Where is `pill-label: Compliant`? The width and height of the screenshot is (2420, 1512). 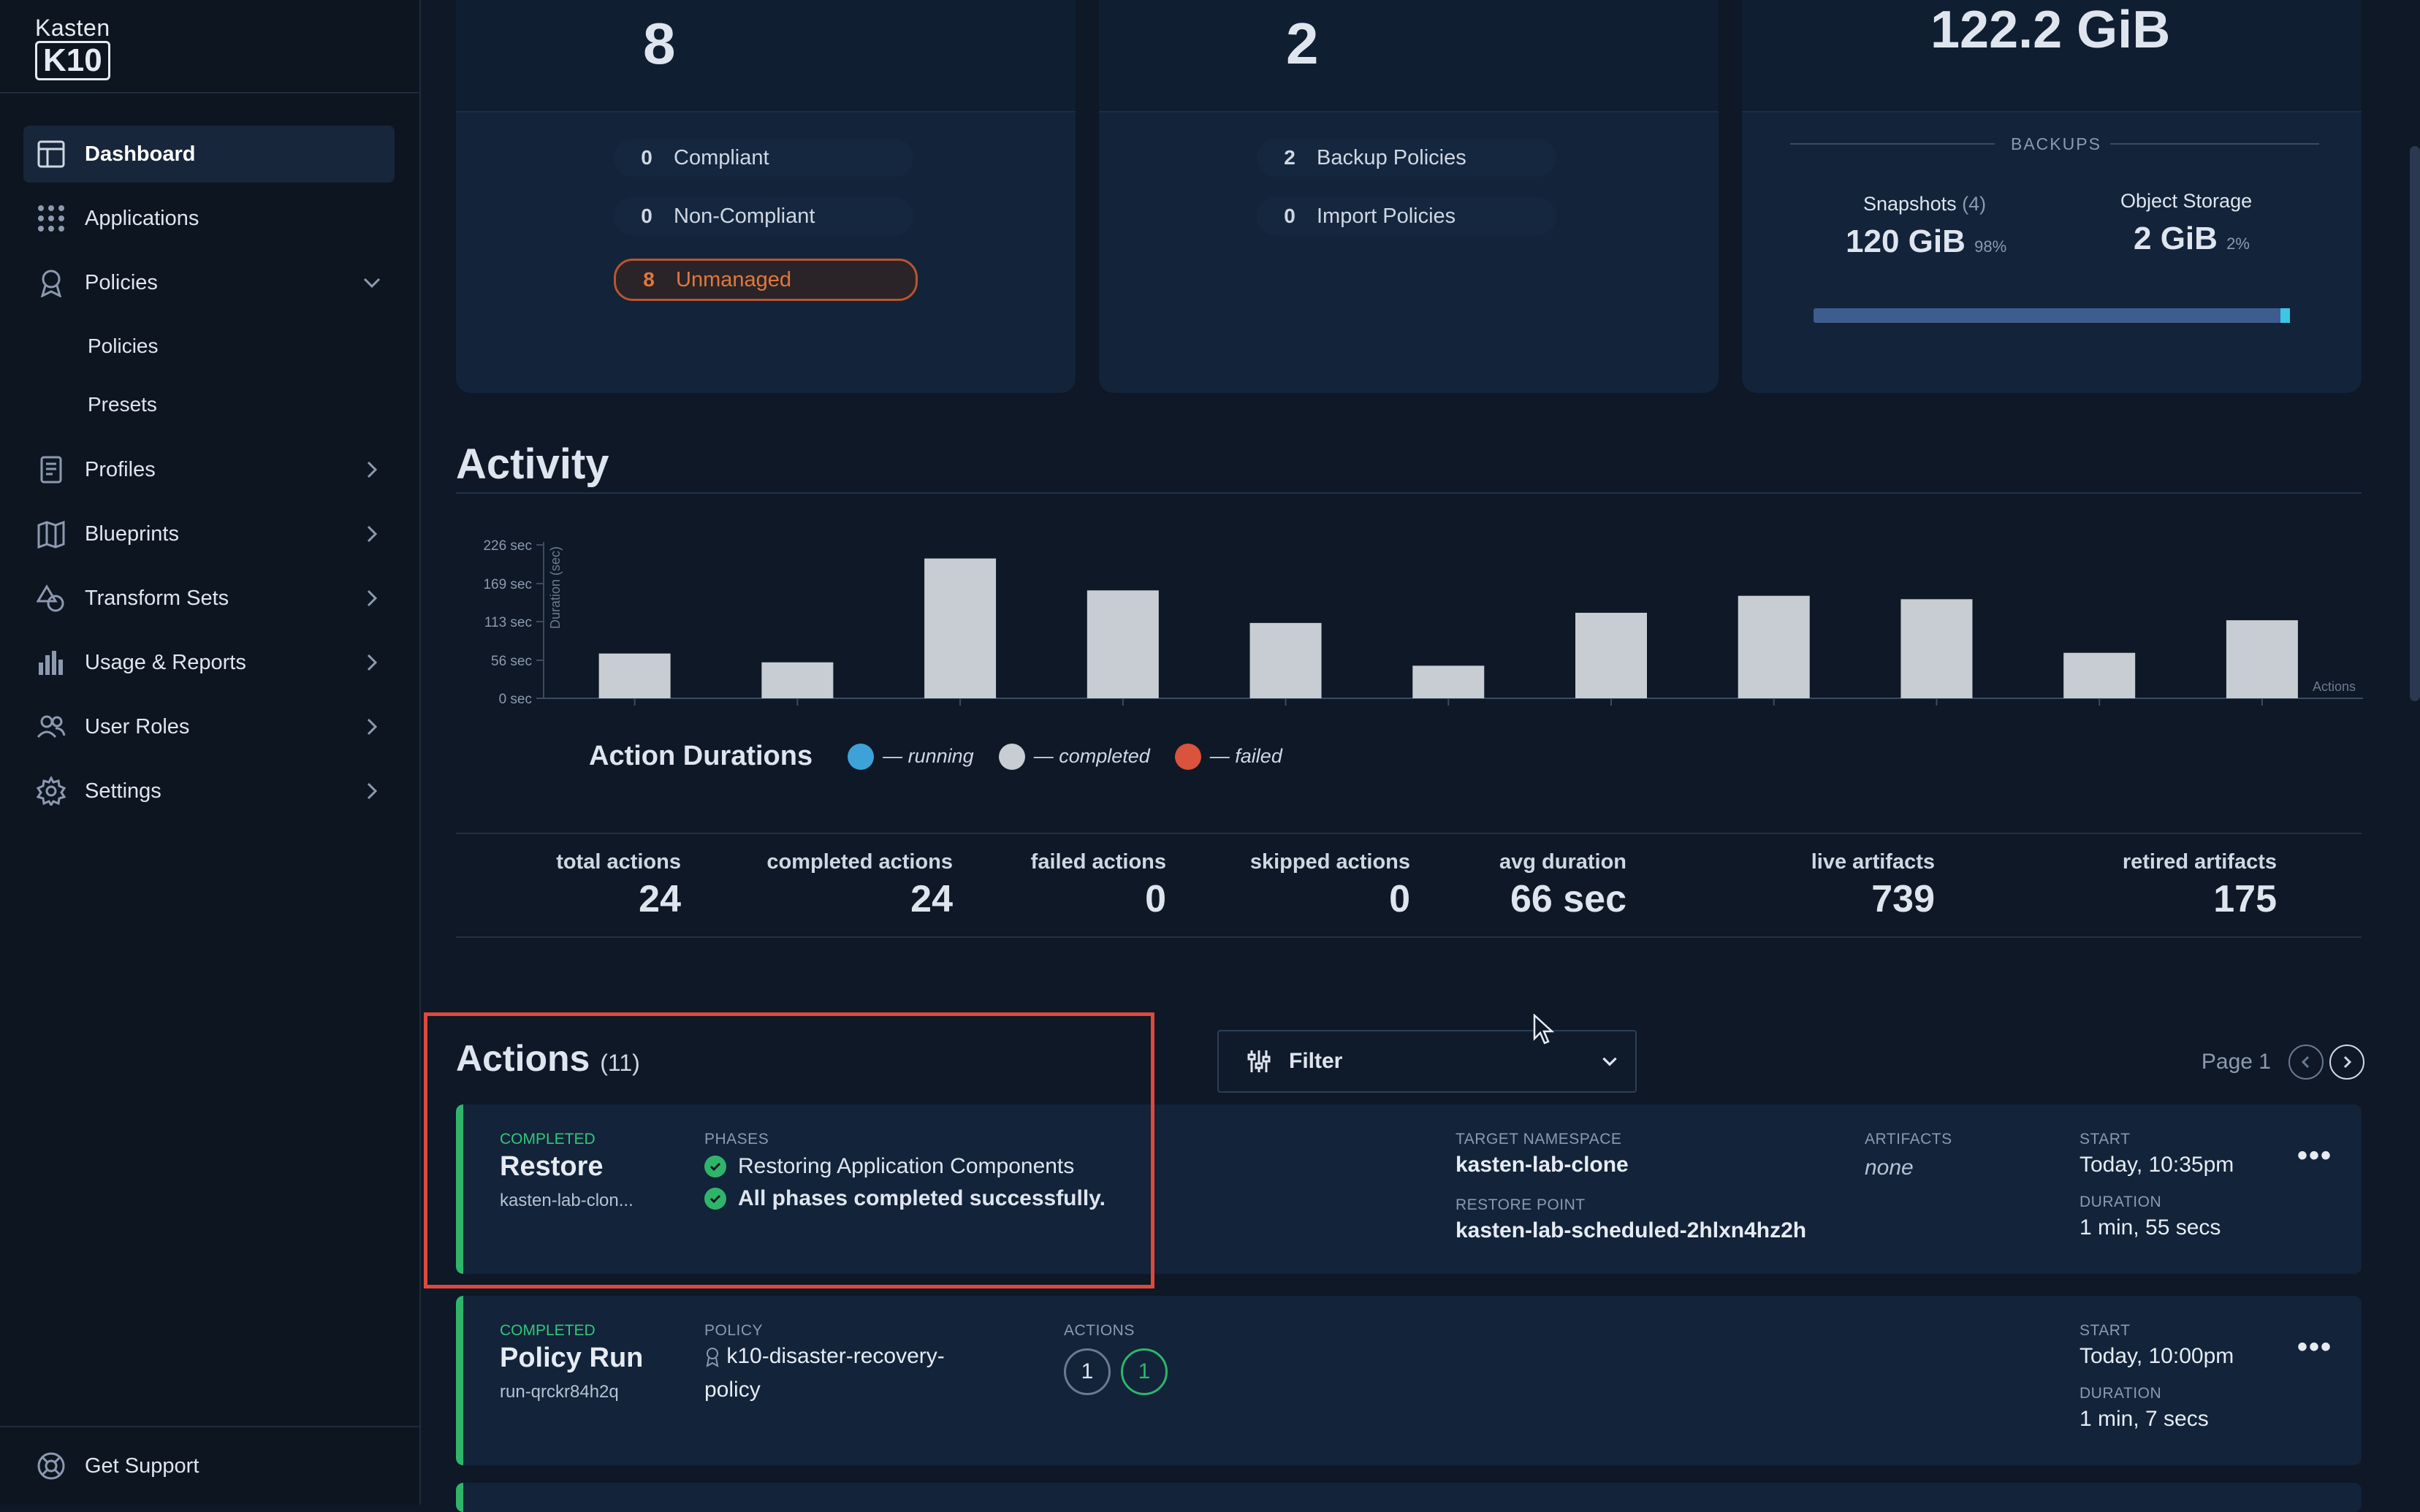
pill-label: Compliant is located at coordinates (721, 157).